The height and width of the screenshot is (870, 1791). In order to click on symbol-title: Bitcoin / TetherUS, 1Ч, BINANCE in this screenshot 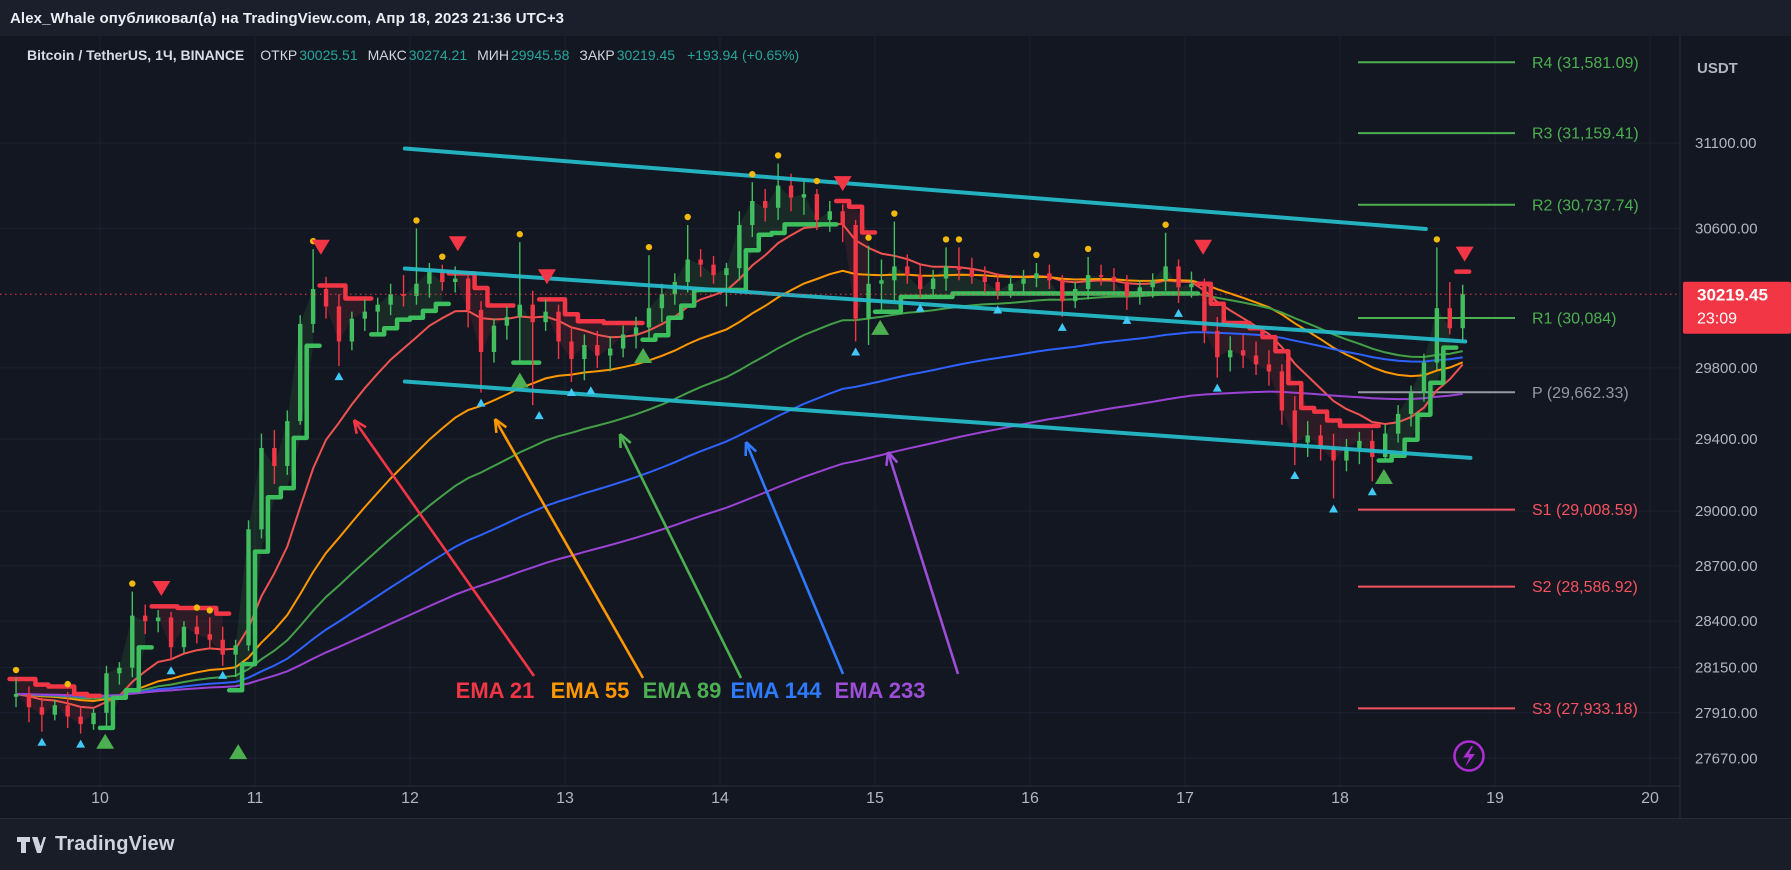, I will do `click(135, 55)`.